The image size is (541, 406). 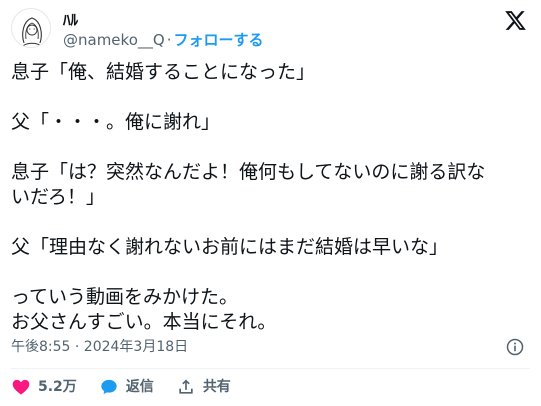 I want to click on author-display-name: ﾊﾙ, so click(x=70, y=20).